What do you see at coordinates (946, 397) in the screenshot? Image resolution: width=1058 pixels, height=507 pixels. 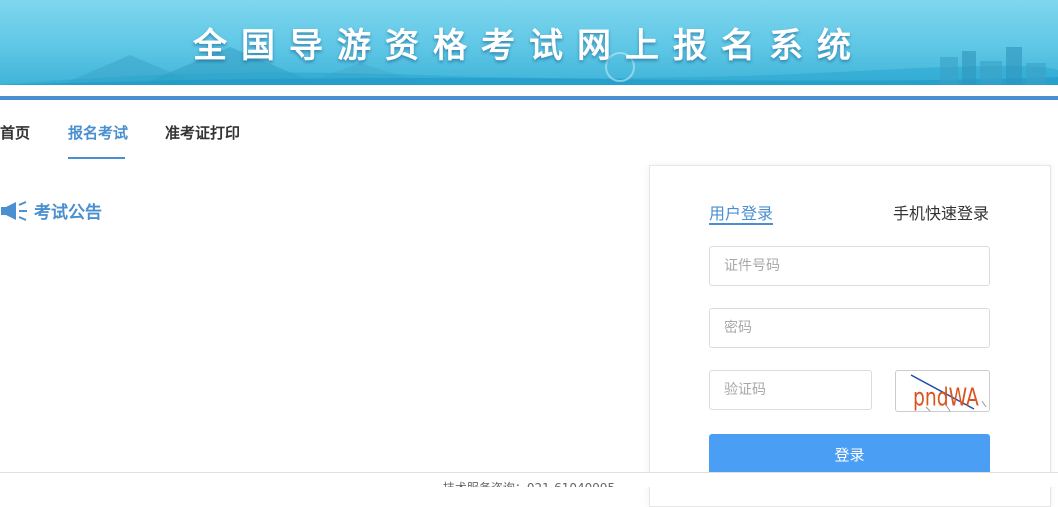 I see `captcha-text: pndWA` at bounding box center [946, 397].